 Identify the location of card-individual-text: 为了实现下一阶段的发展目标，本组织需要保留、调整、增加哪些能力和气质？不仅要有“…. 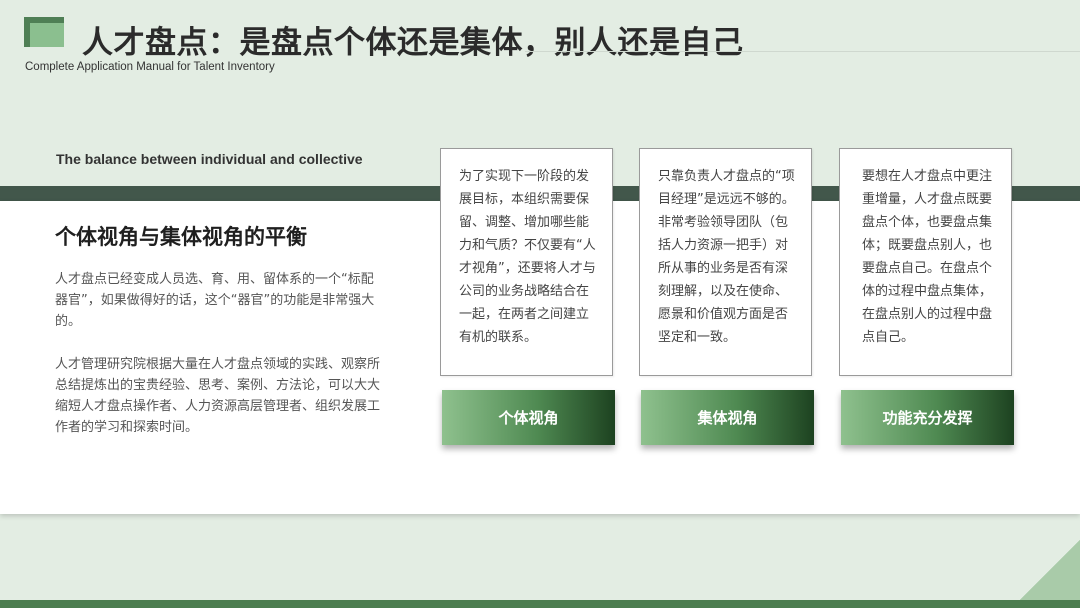
(526, 262).